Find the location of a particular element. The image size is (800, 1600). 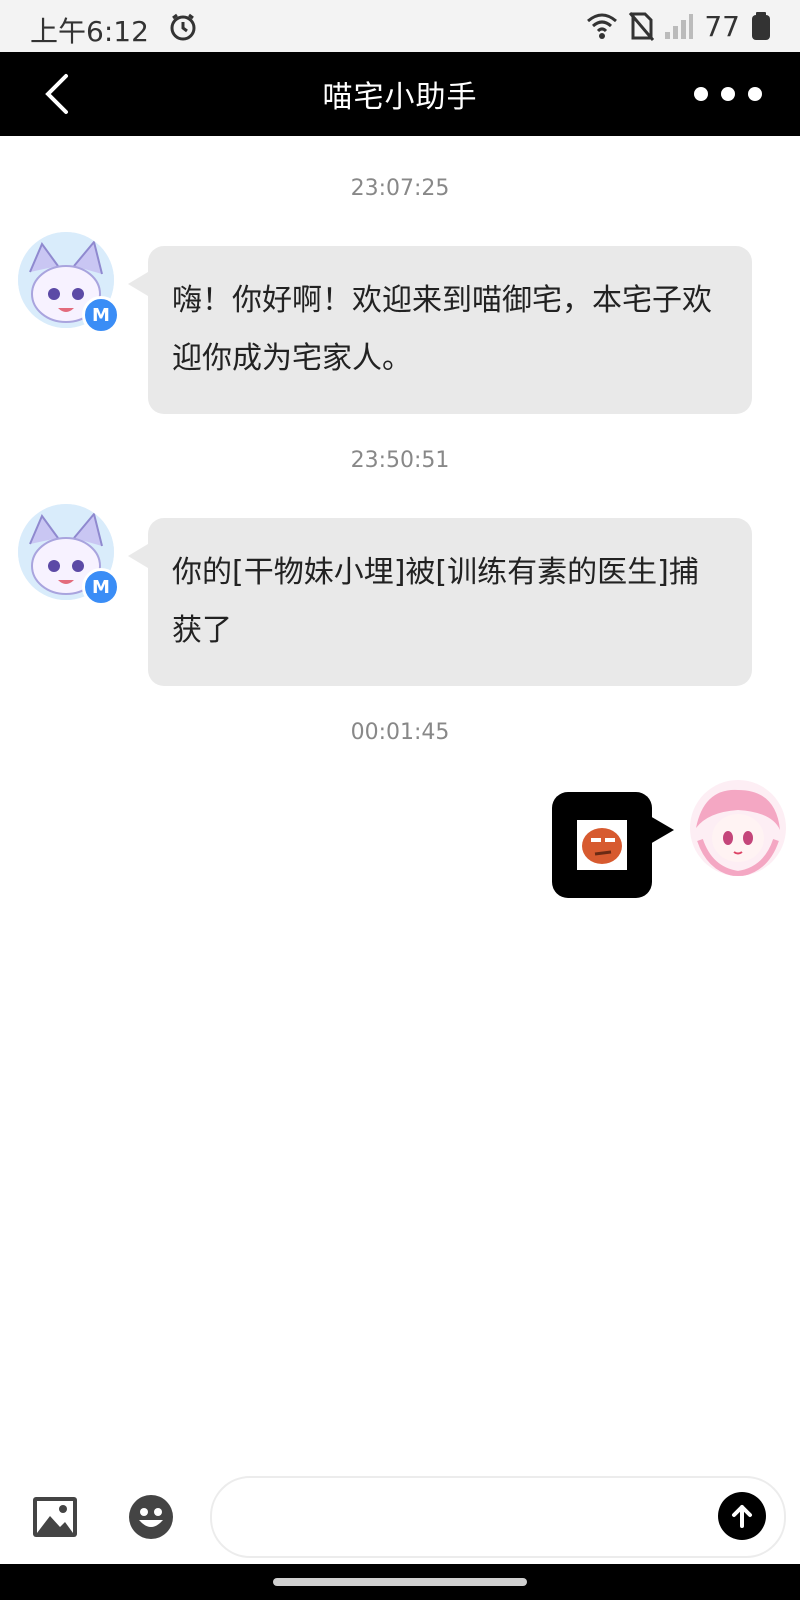

send-button is located at coordinates (742, 1516).